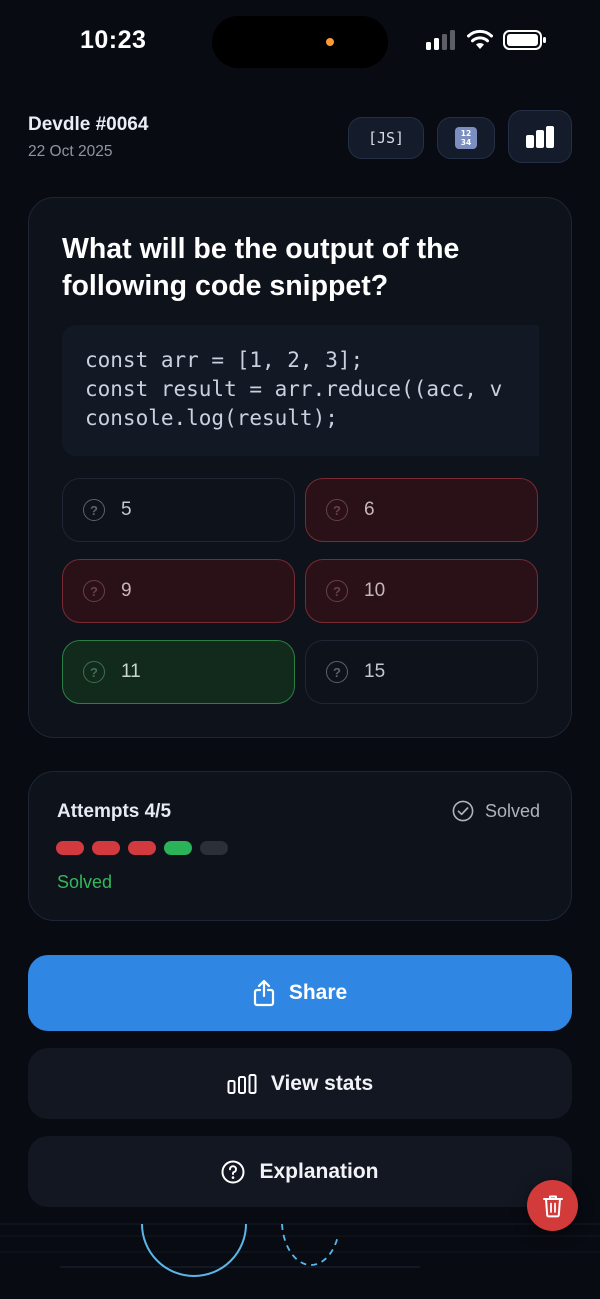  What do you see at coordinates (113, 40) in the screenshot?
I see `status-time: 10:23` at bounding box center [113, 40].